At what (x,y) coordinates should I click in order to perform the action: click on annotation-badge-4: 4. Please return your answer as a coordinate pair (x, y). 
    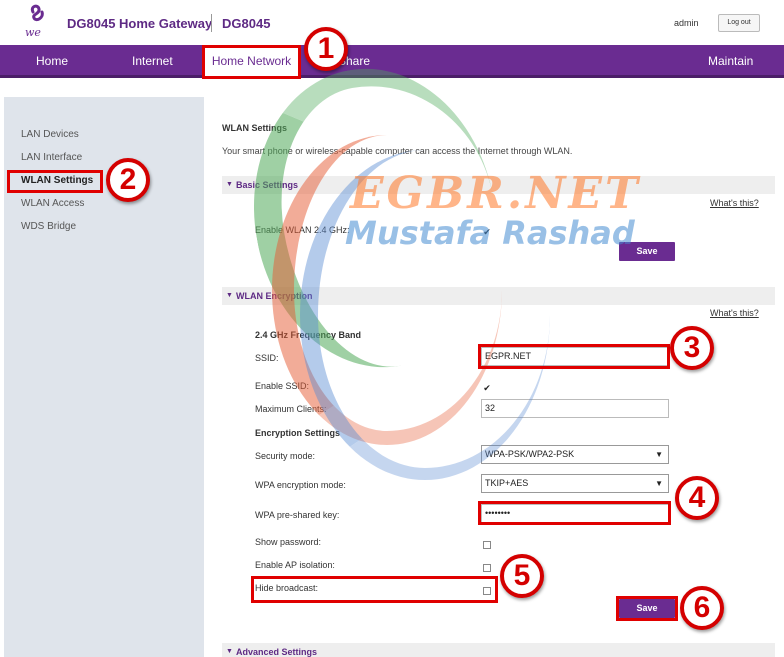
    Looking at the image, I should click on (697, 498).